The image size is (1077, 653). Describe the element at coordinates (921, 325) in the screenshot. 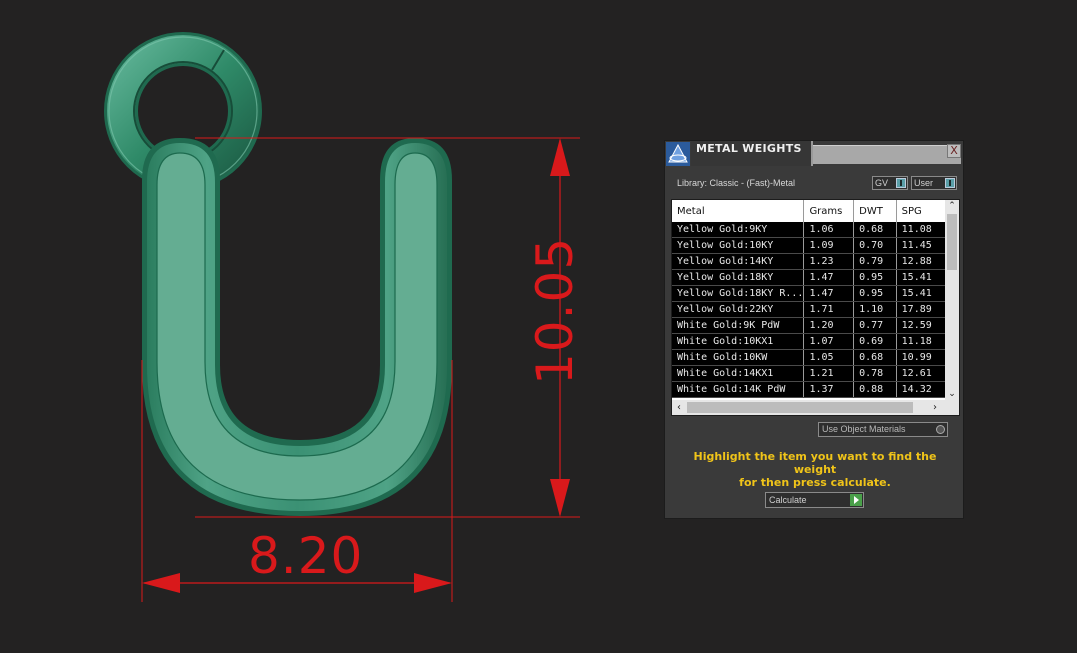

I see `cell-spg: 12.59` at that location.